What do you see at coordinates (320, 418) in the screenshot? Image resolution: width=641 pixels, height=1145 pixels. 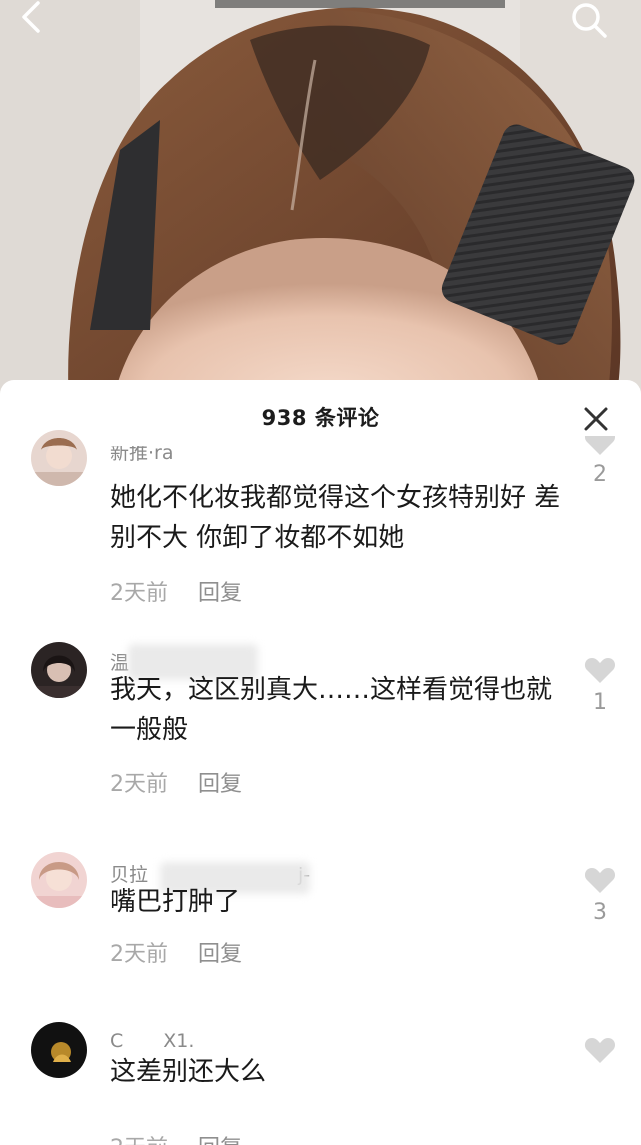 I see `comments-count-title: 938 条评论` at bounding box center [320, 418].